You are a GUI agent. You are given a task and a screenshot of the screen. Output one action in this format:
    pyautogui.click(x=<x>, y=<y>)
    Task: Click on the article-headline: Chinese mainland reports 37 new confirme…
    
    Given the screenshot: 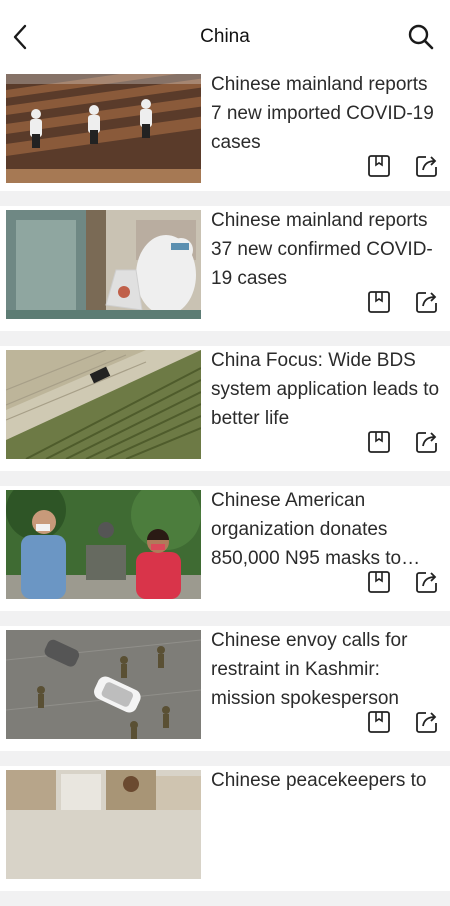 What is the action you would take?
    pyautogui.click(x=326, y=249)
    